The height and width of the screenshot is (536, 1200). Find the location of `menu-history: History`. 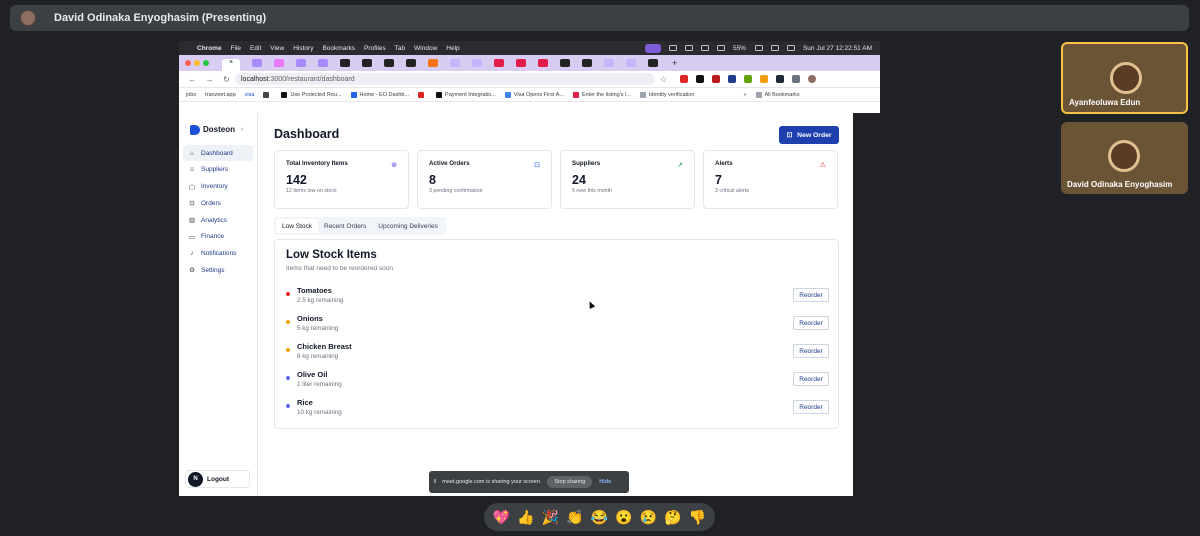

menu-history: History is located at coordinates (303, 48).